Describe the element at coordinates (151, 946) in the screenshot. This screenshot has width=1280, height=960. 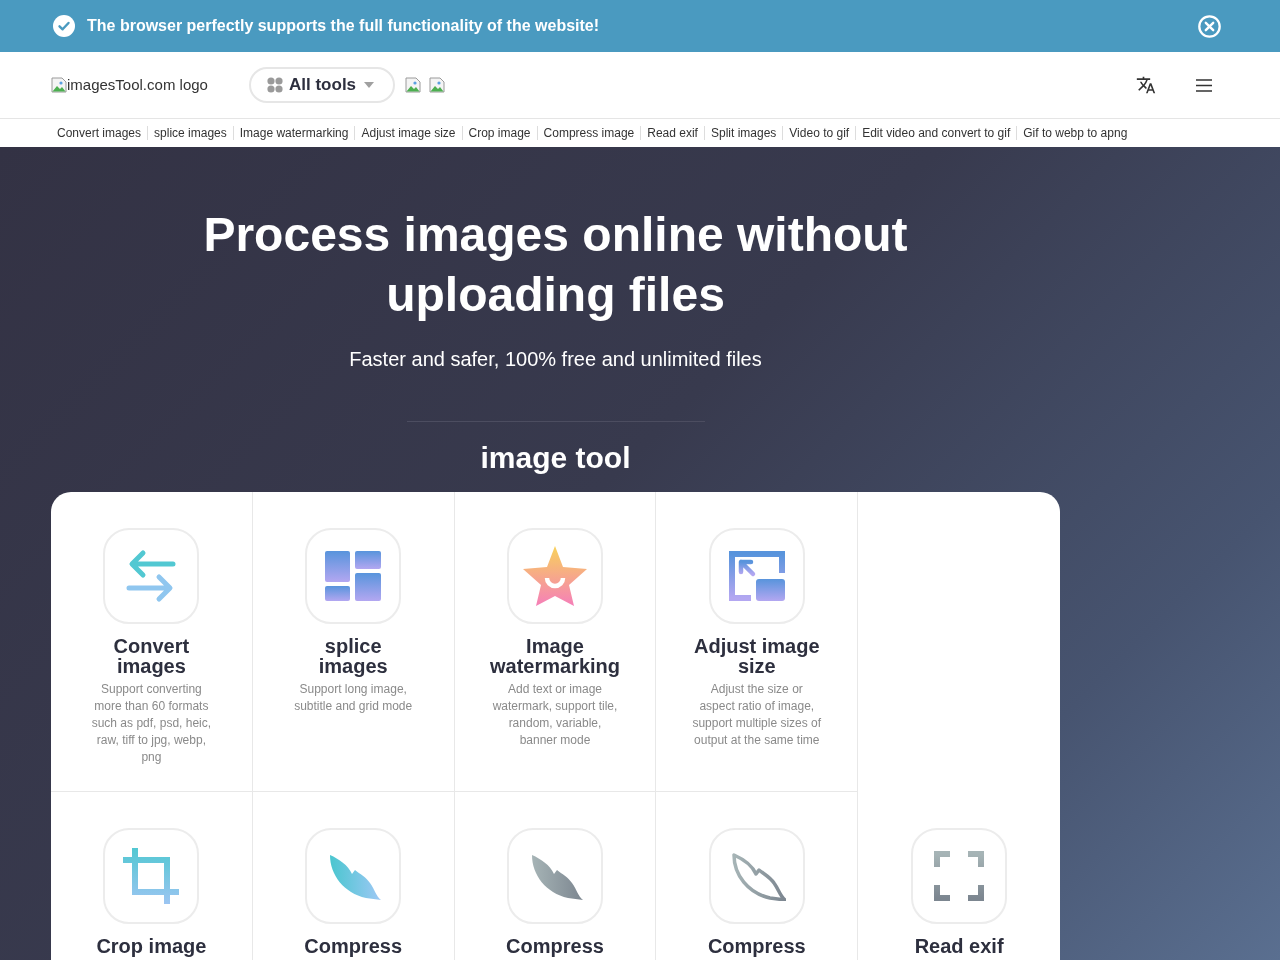
I see `tool-title: Crop image` at that location.